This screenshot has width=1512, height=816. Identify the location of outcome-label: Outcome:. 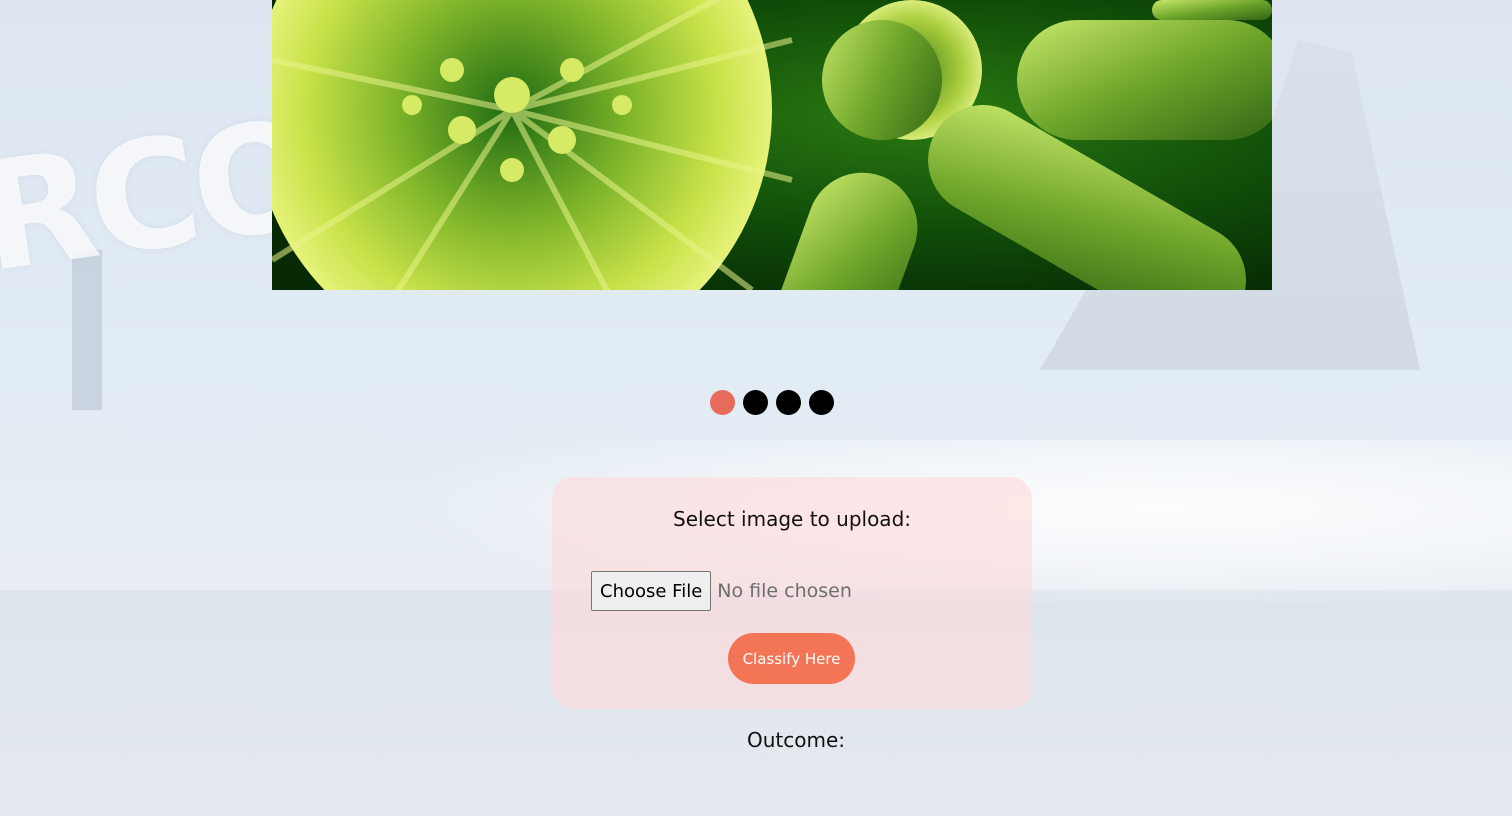
(796, 740).